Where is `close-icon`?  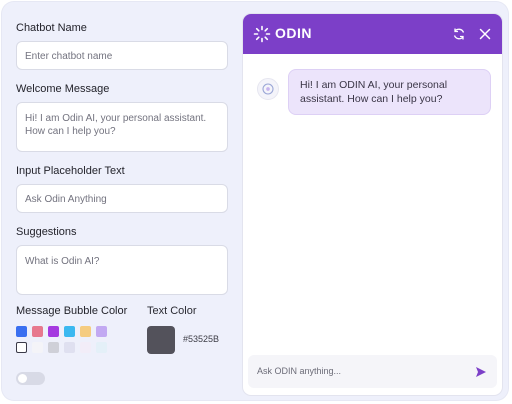
close-icon is located at coordinates (485, 34).